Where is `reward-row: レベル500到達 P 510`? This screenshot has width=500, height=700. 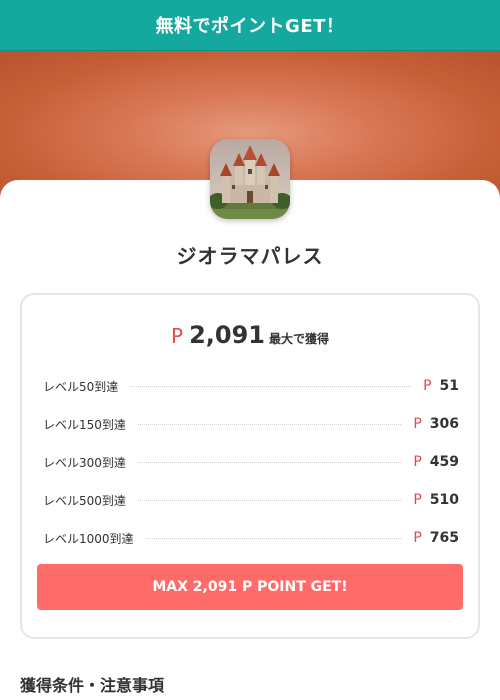
reward-row: レベル500到達 P 510 is located at coordinates (251, 500).